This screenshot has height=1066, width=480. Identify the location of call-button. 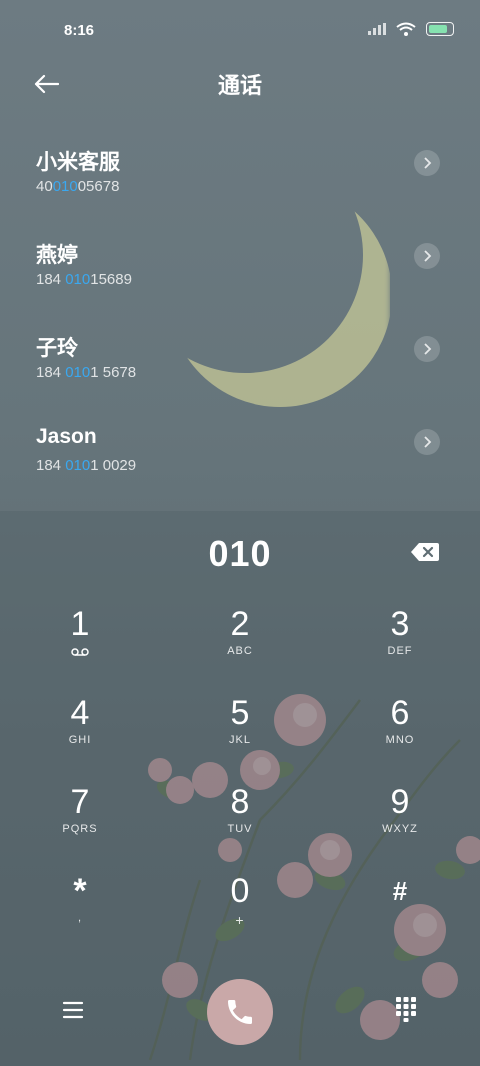
(240, 1012).